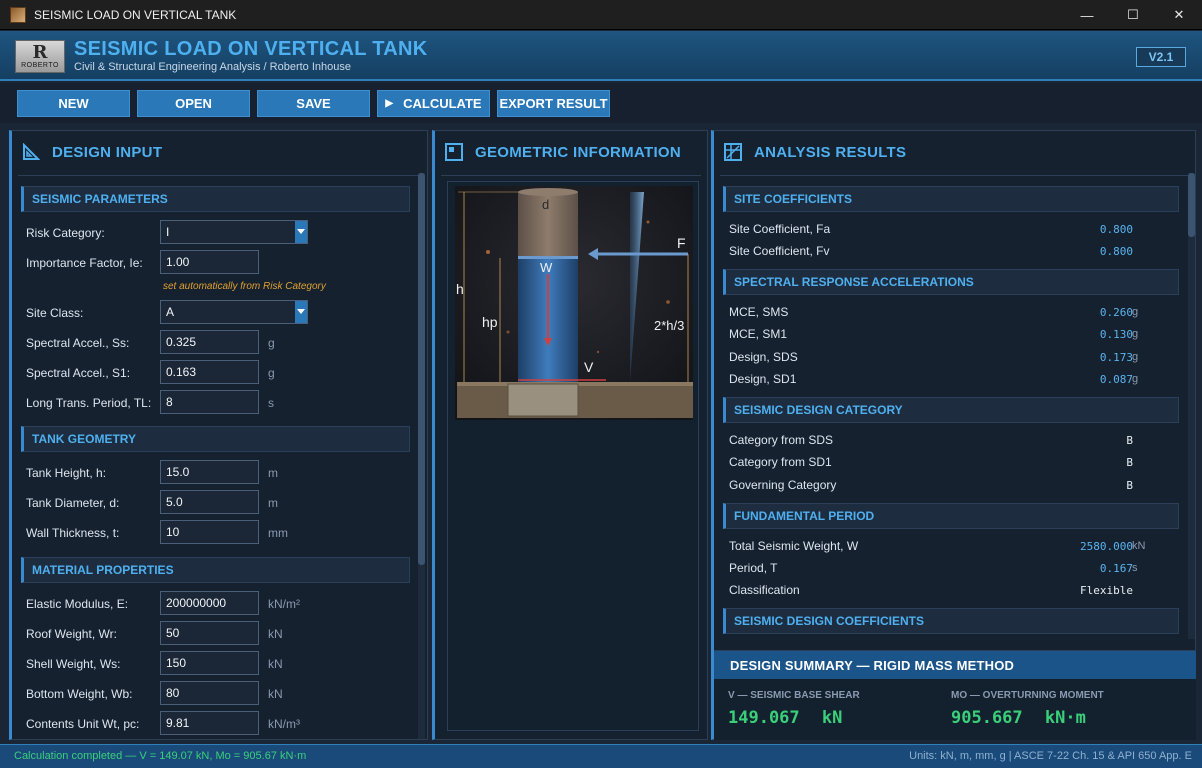 The height and width of the screenshot is (768, 1202). What do you see at coordinates (209, 633) in the screenshot?
I see `roof-weight-field: 50` at bounding box center [209, 633].